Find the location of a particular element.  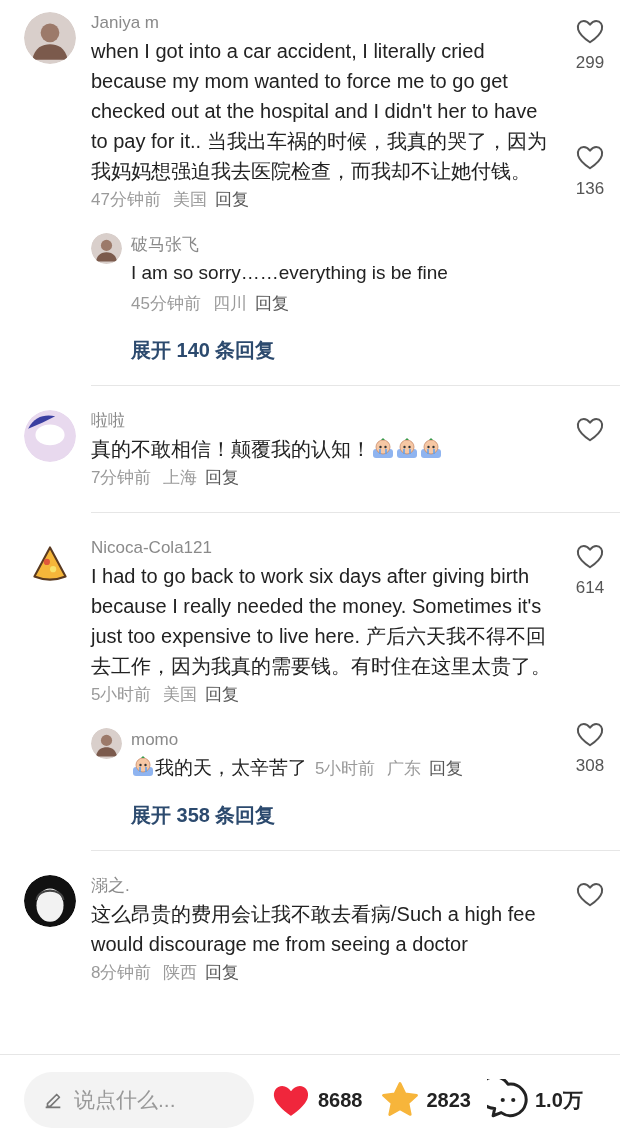

expand-replies-link: 展开 140 条回复 is located at coordinates (203, 350).